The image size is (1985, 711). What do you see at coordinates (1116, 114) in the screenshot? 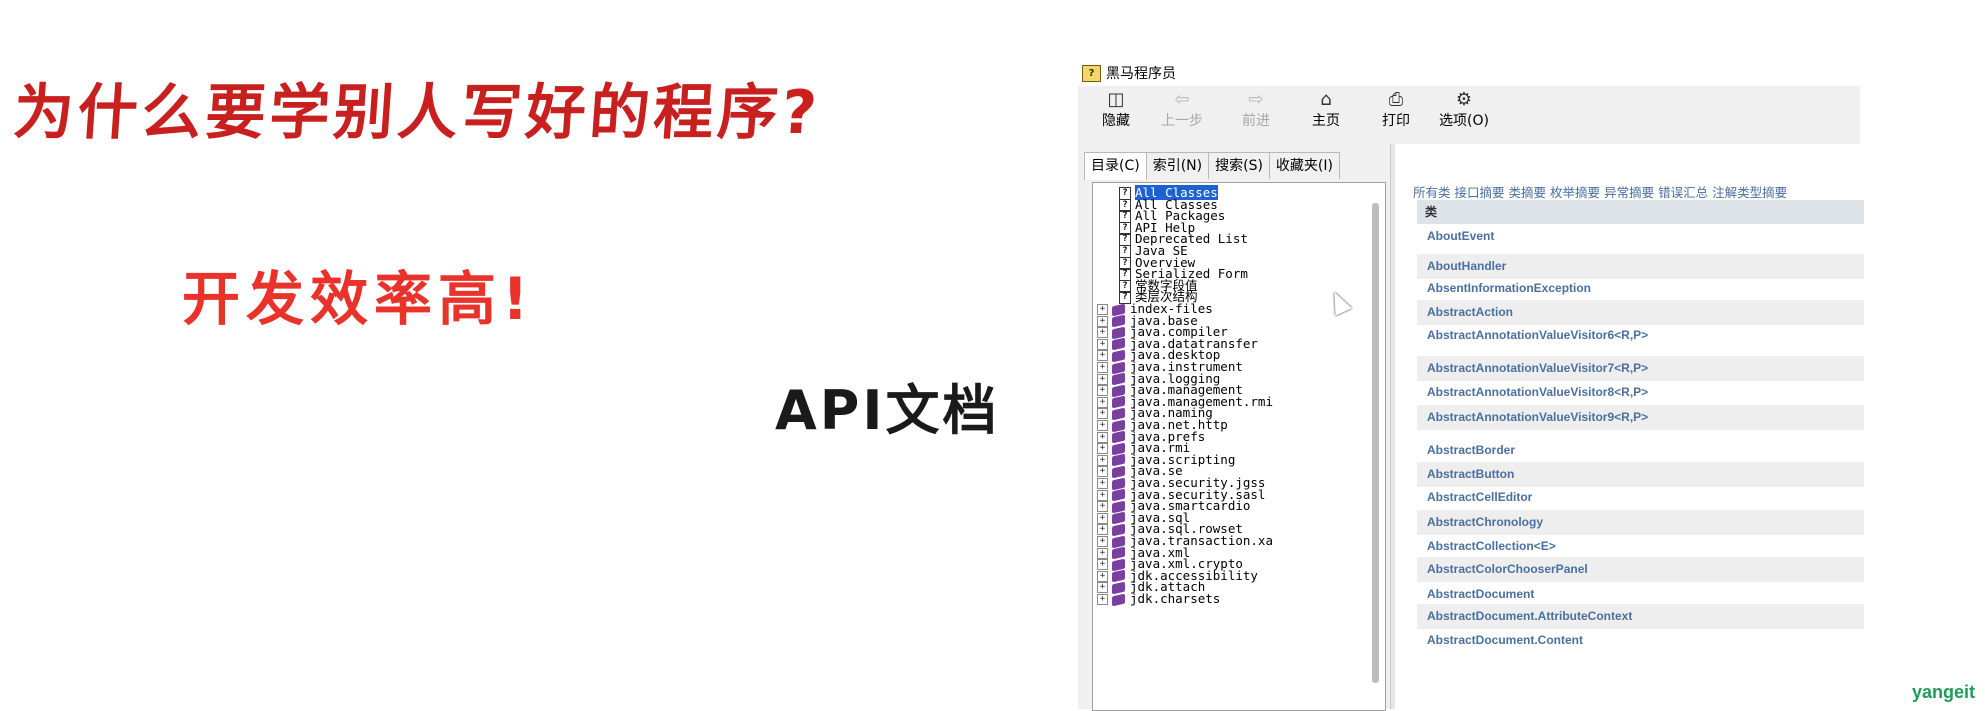
I see `hide-button: ◫ 隐藏` at bounding box center [1116, 114].